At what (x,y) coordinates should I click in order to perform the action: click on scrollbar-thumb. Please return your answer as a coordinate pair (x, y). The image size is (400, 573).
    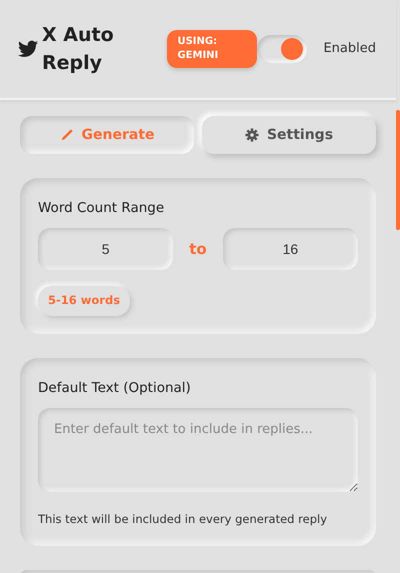
    Looking at the image, I should click on (398, 170).